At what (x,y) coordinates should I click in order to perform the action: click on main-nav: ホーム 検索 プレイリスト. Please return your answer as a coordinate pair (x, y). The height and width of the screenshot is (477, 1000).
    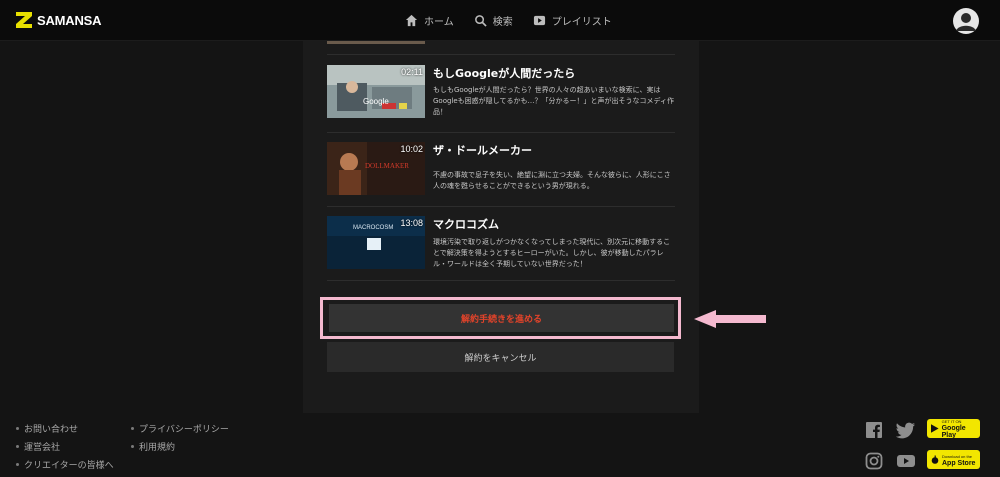
    Looking at the image, I should click on (508, 20).